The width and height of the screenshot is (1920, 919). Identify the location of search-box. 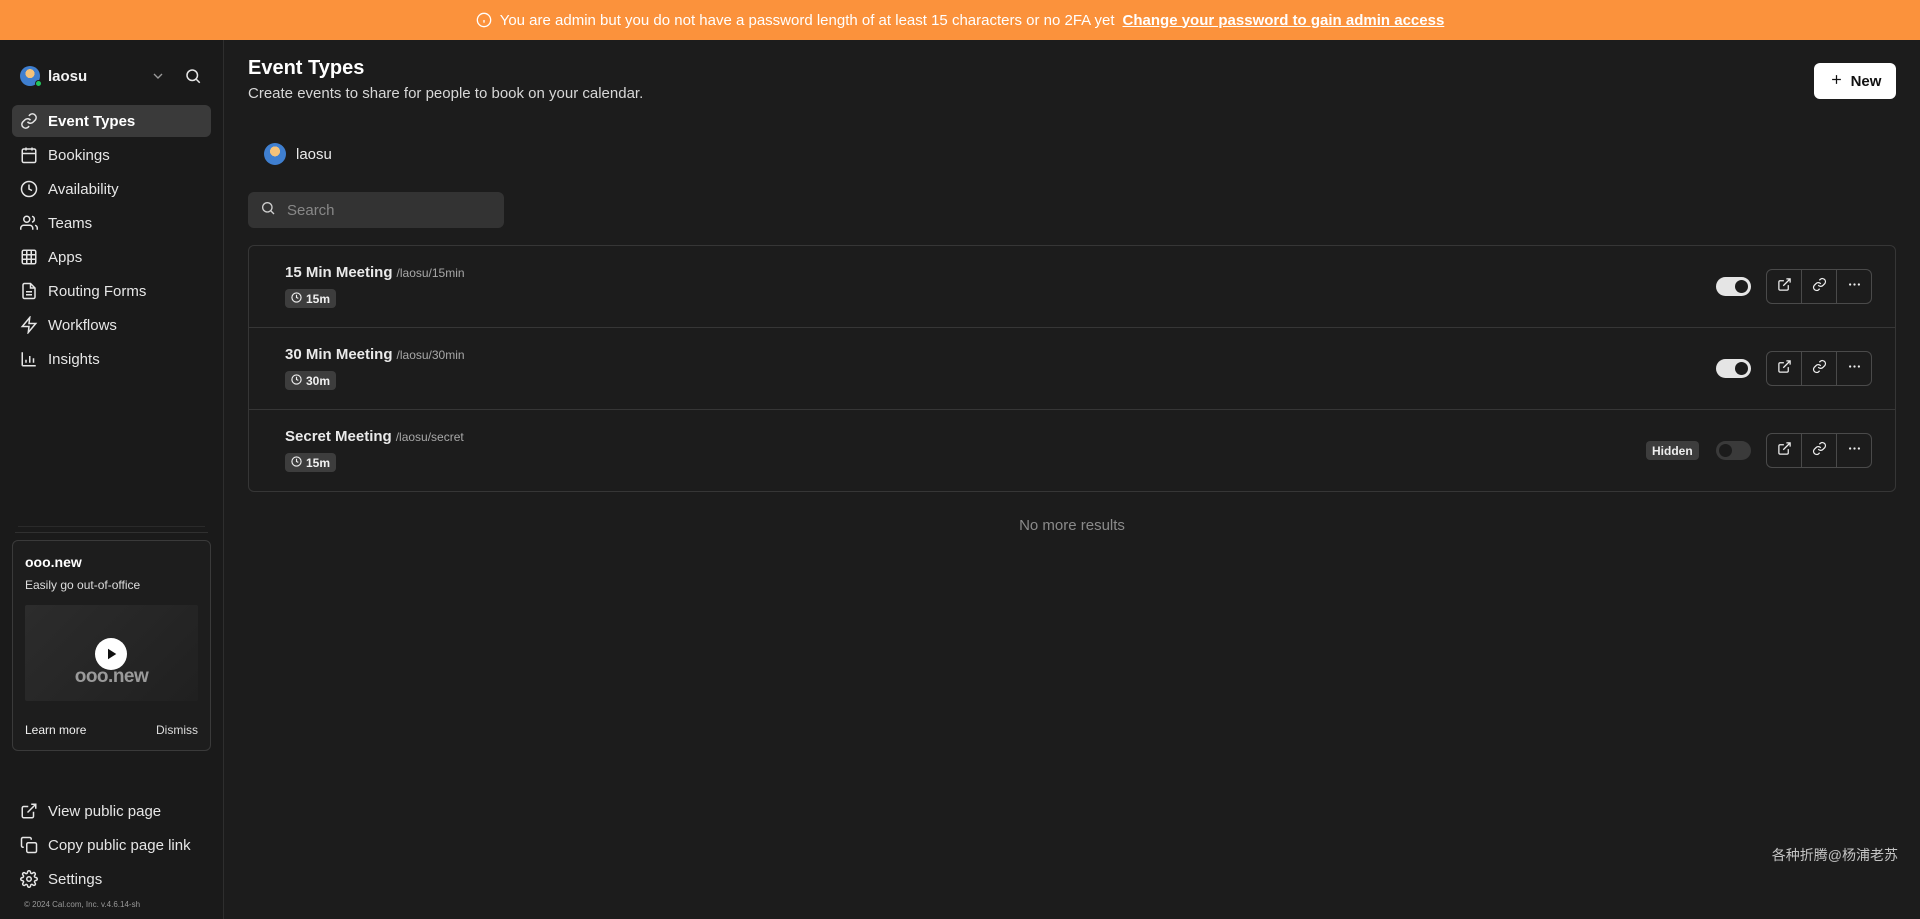
(376, 210).